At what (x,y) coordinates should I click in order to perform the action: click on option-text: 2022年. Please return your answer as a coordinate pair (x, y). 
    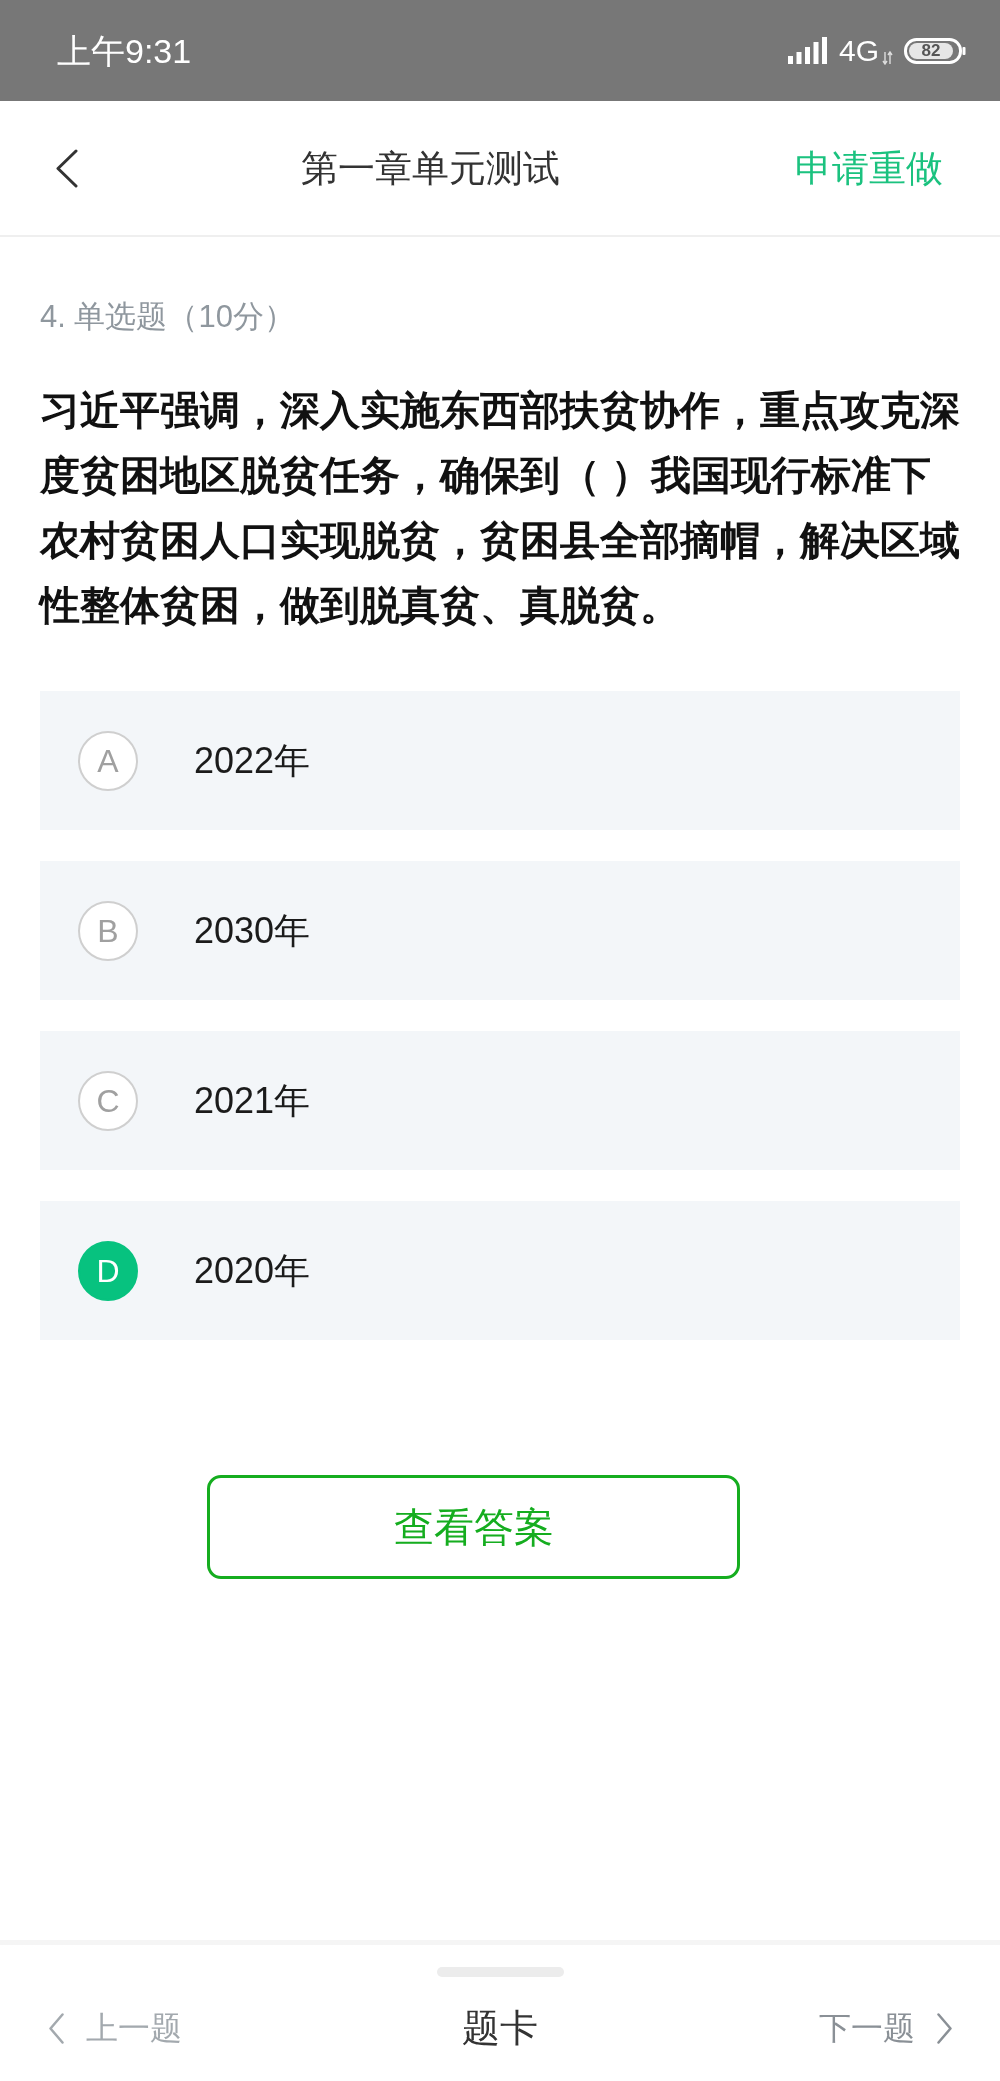
    Looking at the image, I should click on (252, 760).